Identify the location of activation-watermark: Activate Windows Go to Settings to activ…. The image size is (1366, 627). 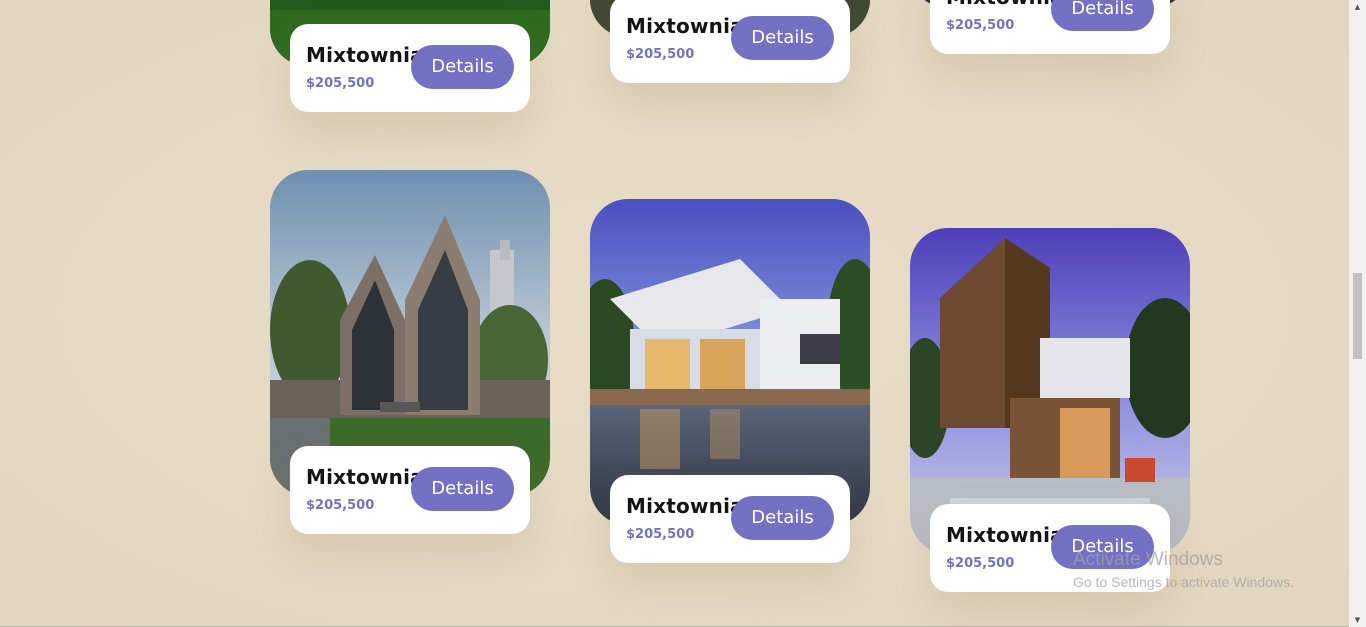
(1183, 569).